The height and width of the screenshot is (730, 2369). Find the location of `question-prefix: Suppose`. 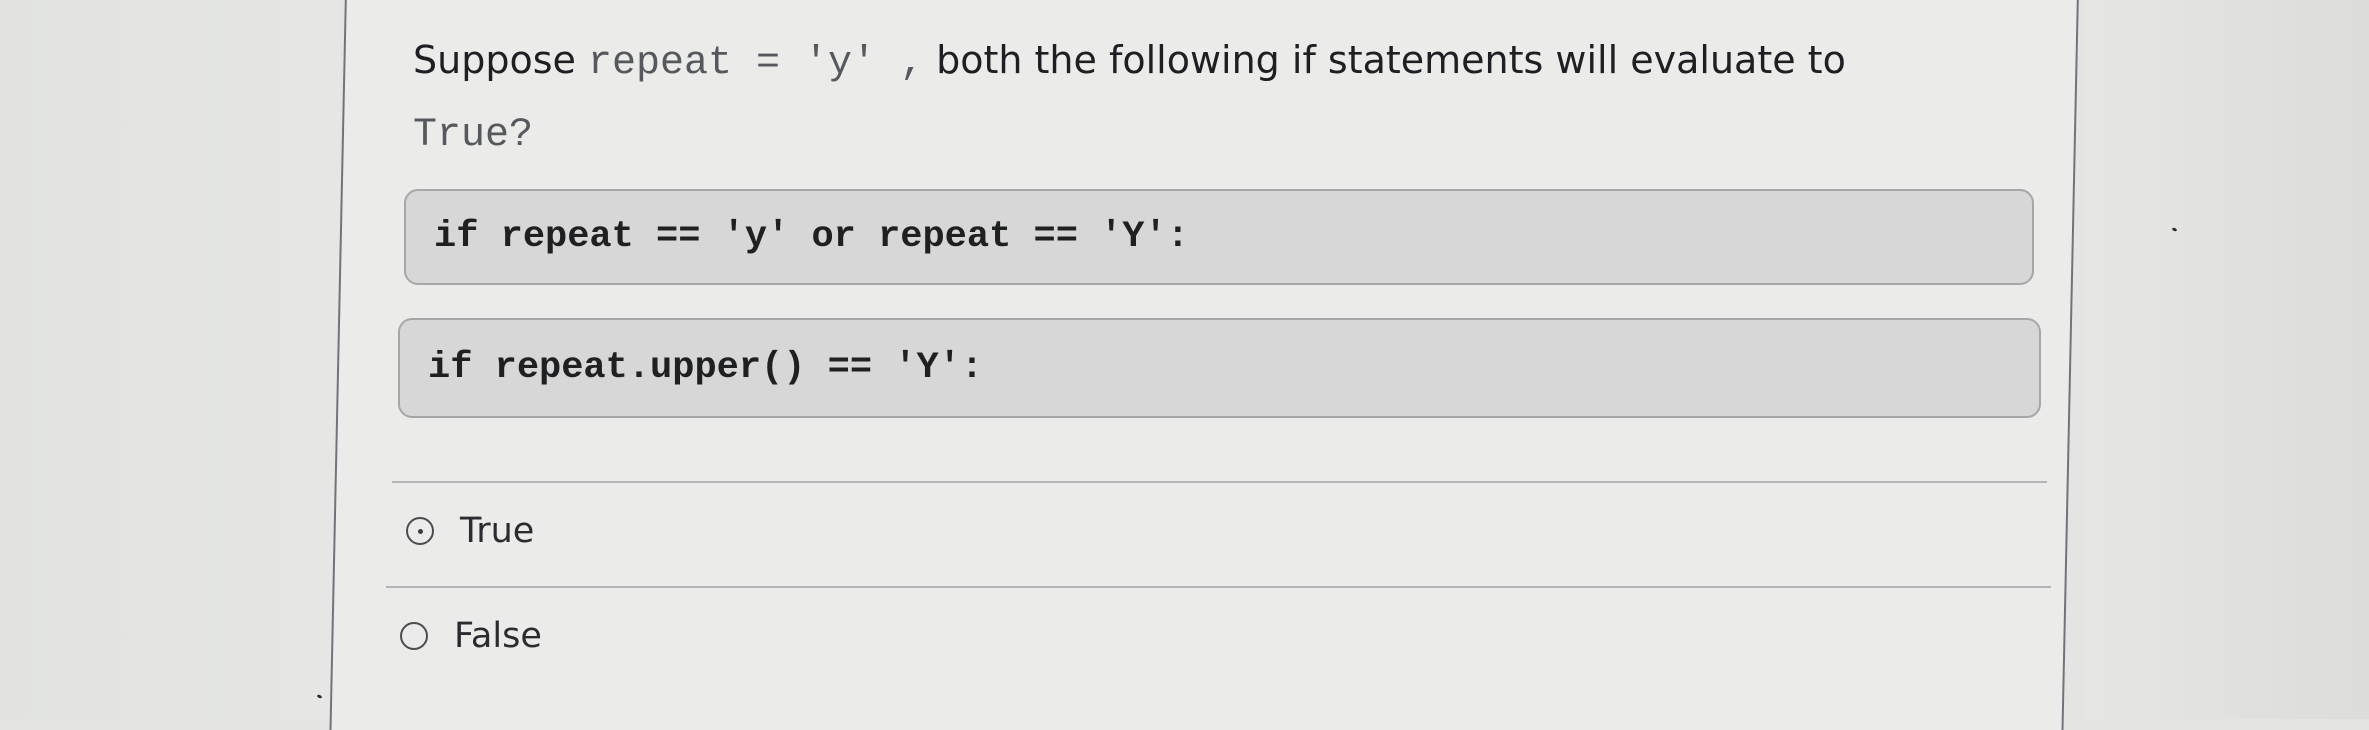

question-prefix: Suppose is located at coordinates (500, 60).